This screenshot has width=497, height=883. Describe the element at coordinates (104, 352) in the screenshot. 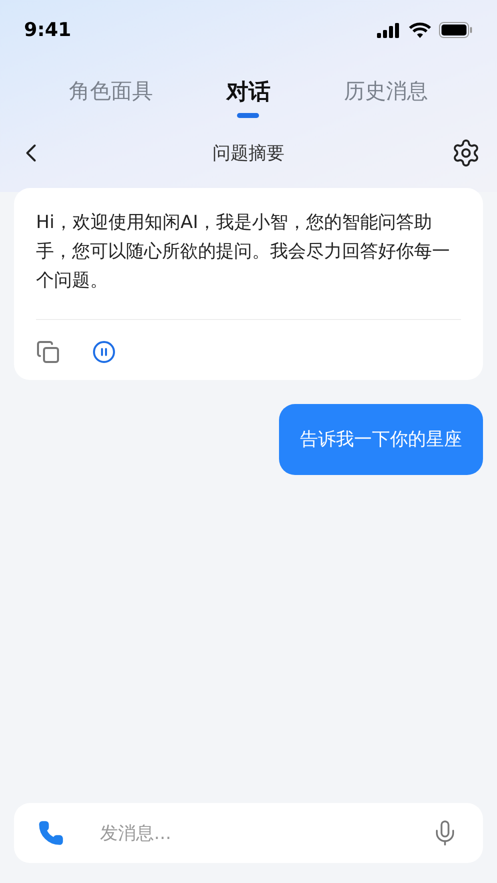

I see `pause-icon` at that location.